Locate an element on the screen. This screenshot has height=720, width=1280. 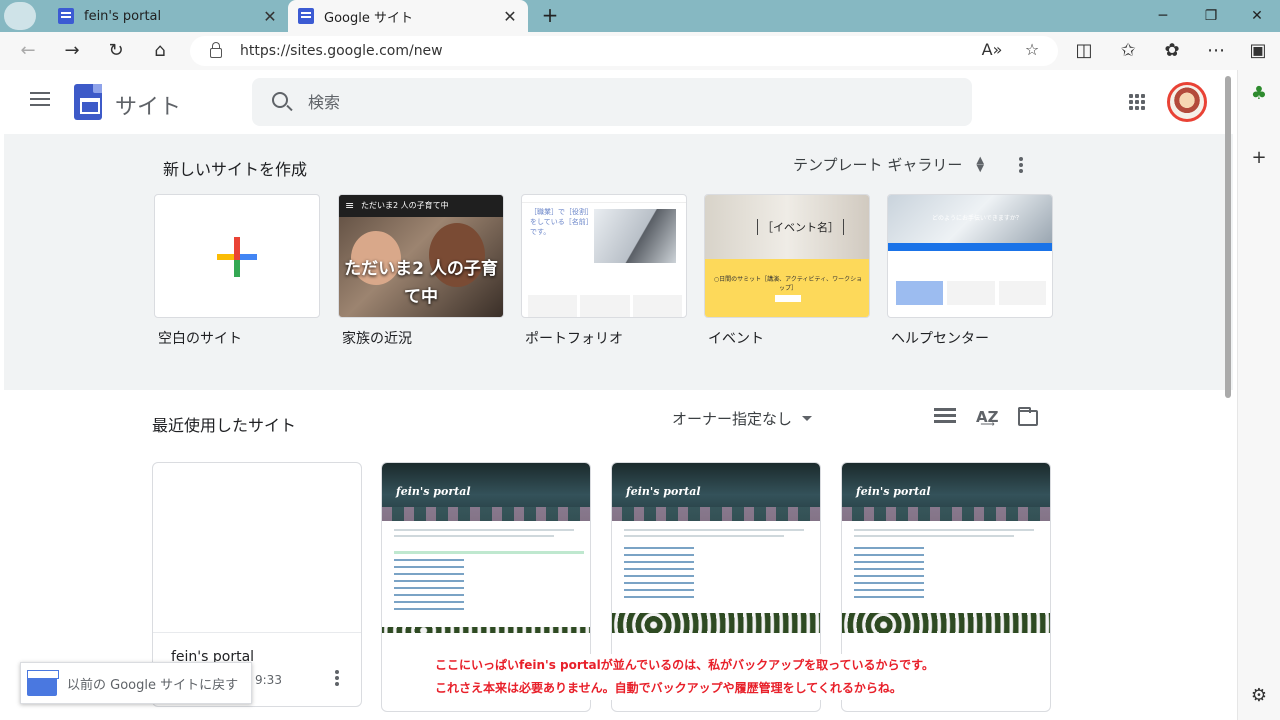
app-name: サイト is located at coordinates (148, 107).